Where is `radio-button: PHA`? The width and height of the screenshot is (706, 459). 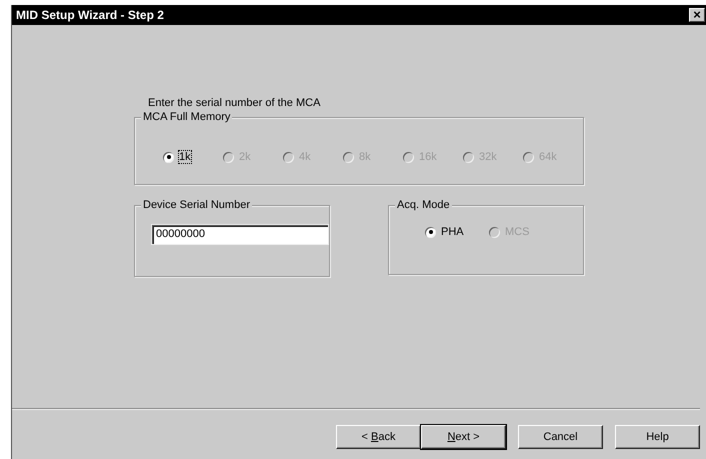
radio-button: PHA is located at coordinates (457, 232).